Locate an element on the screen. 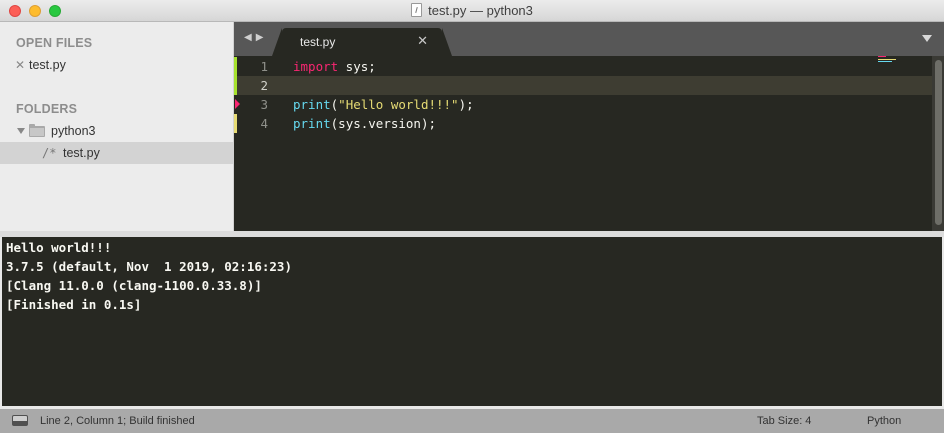 The width and height of the screenshot is (944, 433). code-text: print("Hello world!!!"); is located at coordinates (383, 104).